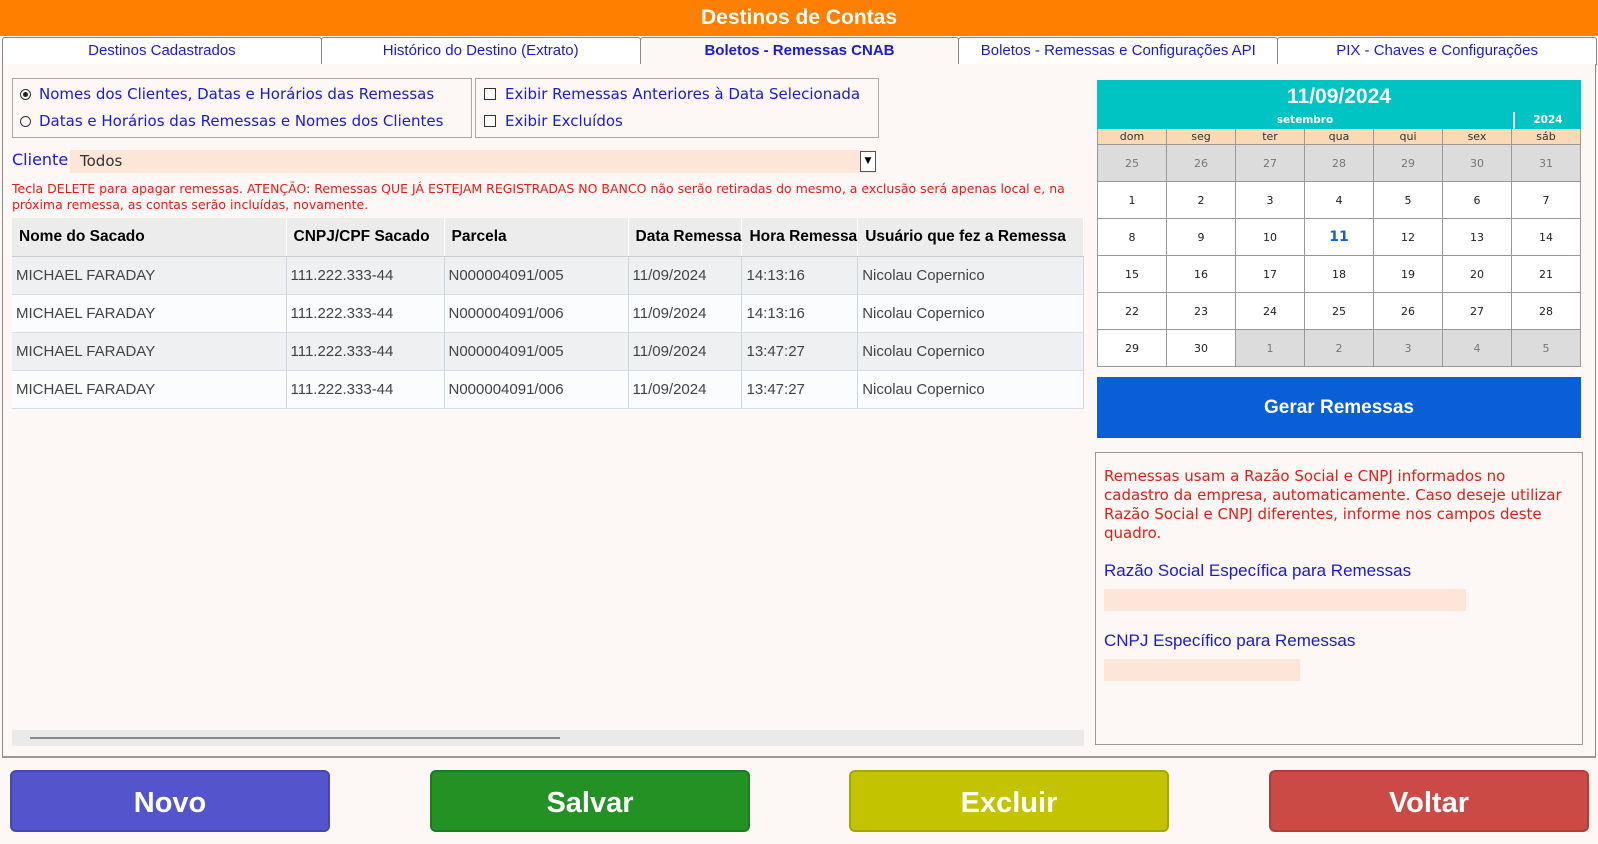 The width and height of the screenshot is (1598, 844). What do you see at coordinates (1477, 237) in the screenshot?
I see `calendar-day: 13` at bounding box center [1477, 237].